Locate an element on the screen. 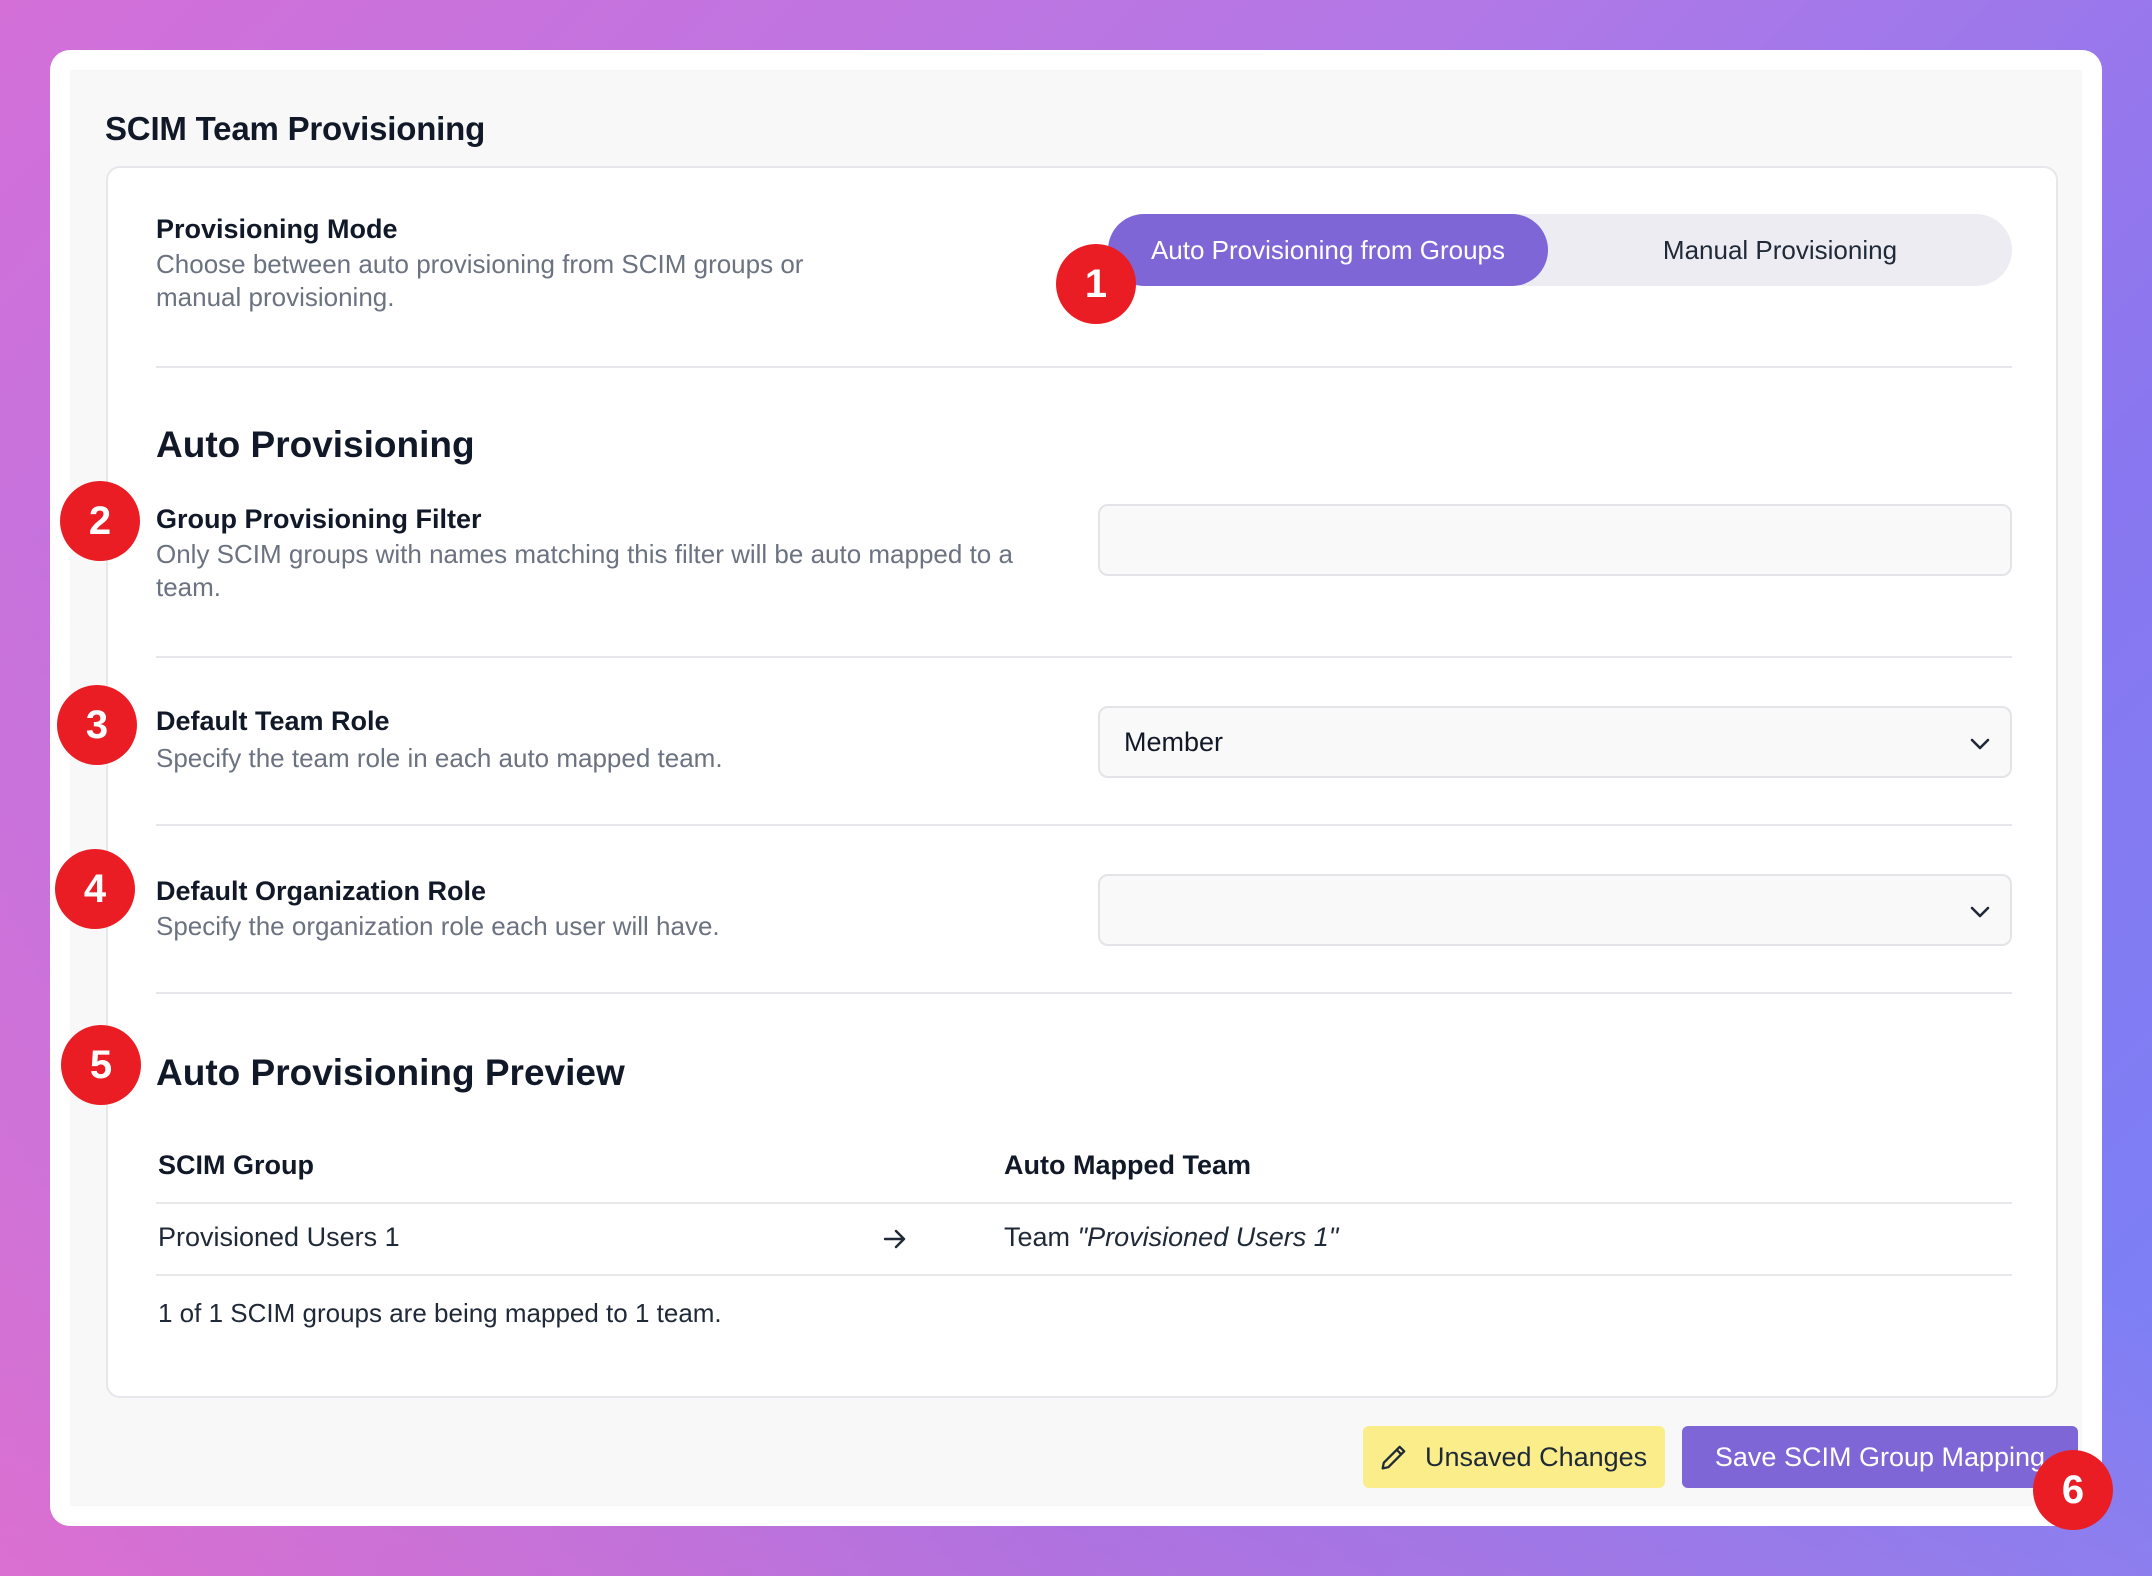 The height and width of the screenshot is (1576, 2152). group-filter-label: Group Provisioning Filter is located at coordinates (319, 519).